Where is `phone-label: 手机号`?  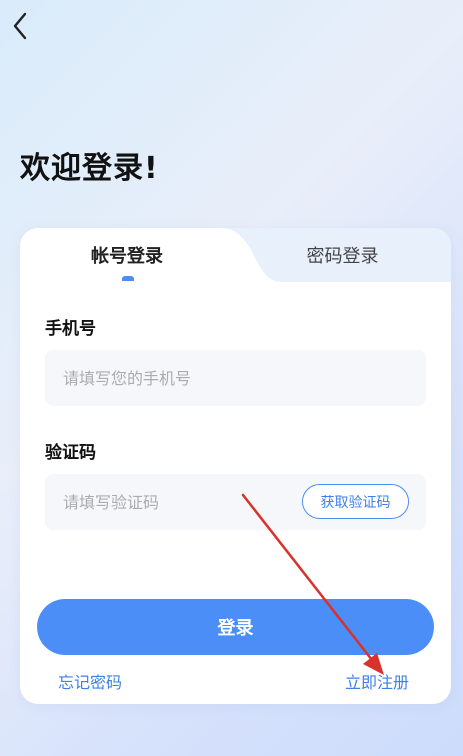 phone-label: 手机号 is located at coordinates (70, 329).